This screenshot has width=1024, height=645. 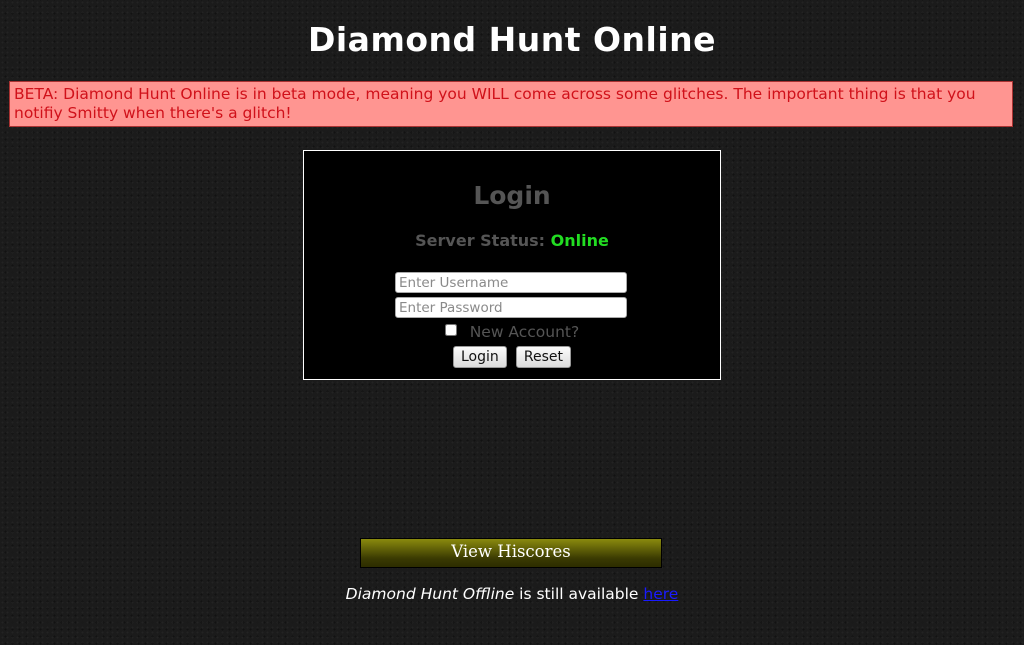 I want to click on server-status: Server Status: Online, so click(x=512, y=240).